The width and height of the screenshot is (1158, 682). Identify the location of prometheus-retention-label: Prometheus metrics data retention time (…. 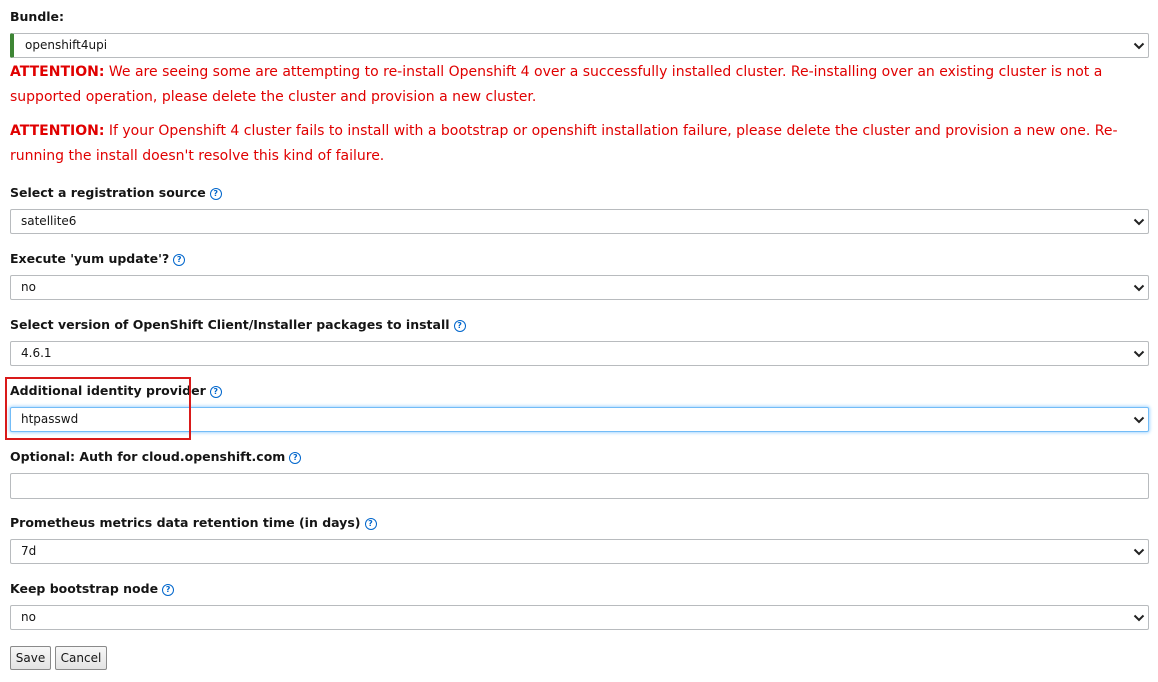
(193, 523).